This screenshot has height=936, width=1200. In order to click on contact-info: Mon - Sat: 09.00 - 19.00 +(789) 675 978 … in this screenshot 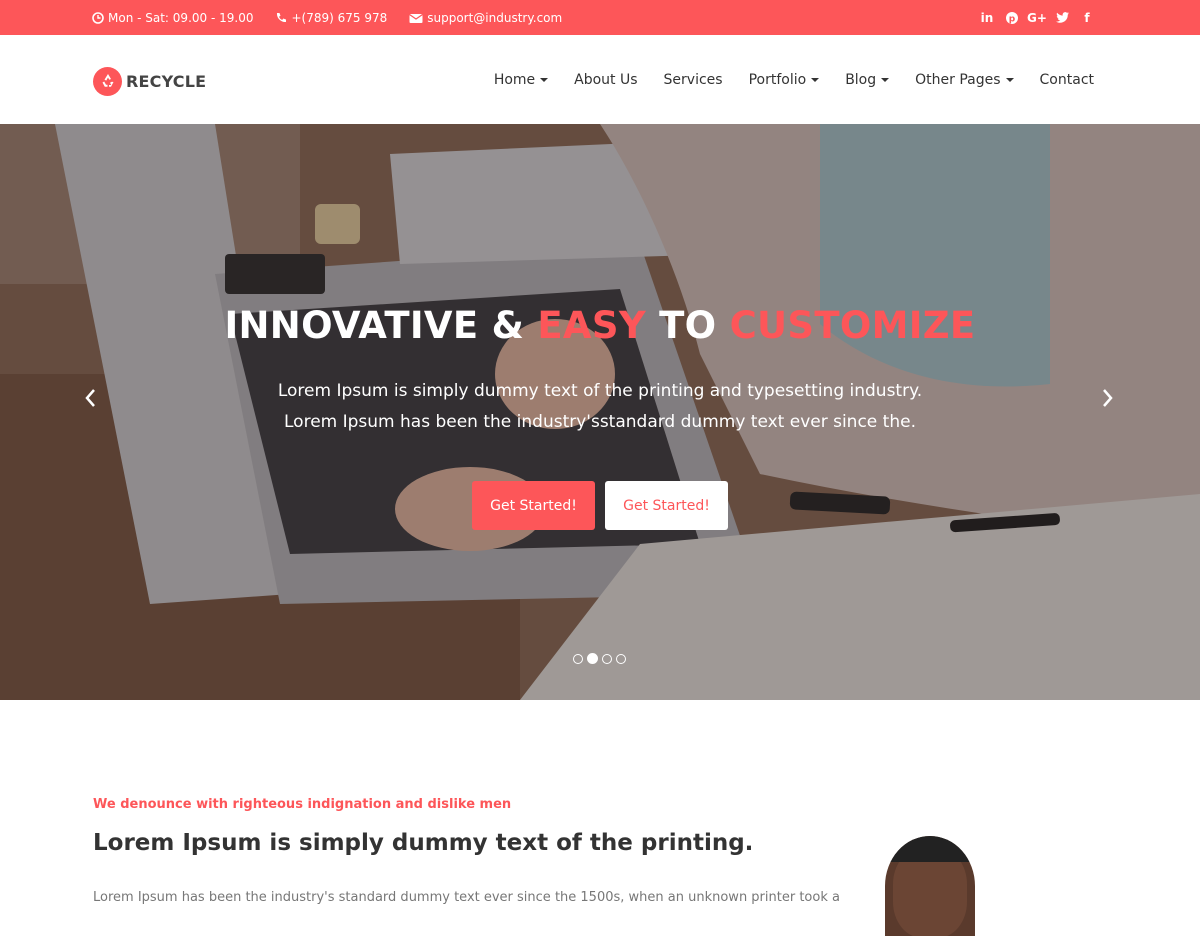, I will do `click(327, 17)`.